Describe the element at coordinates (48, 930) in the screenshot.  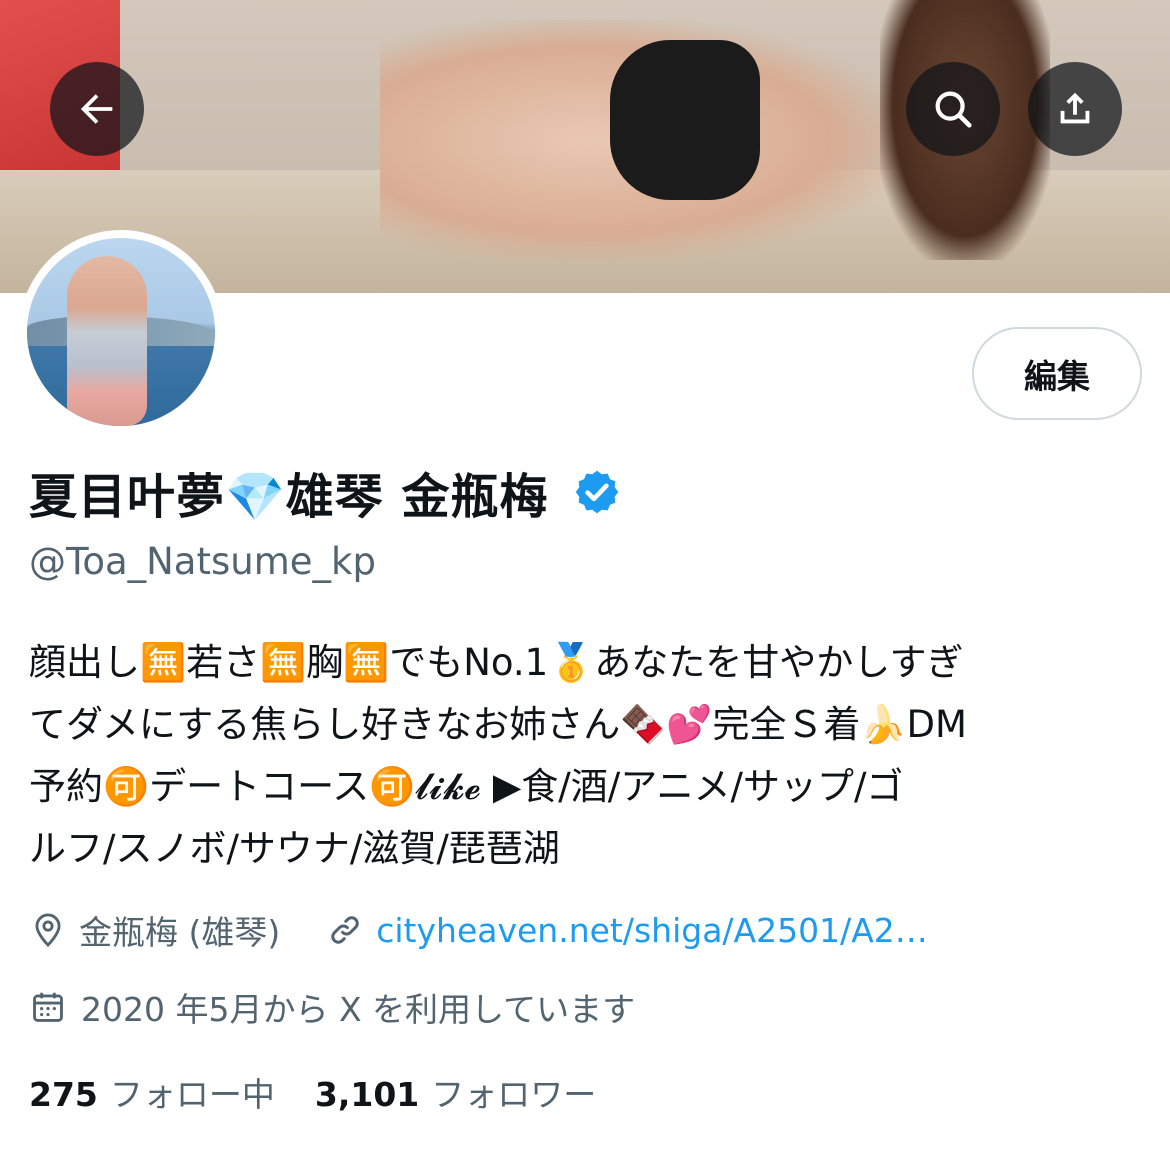
I see `location-pin-icon` at that location.